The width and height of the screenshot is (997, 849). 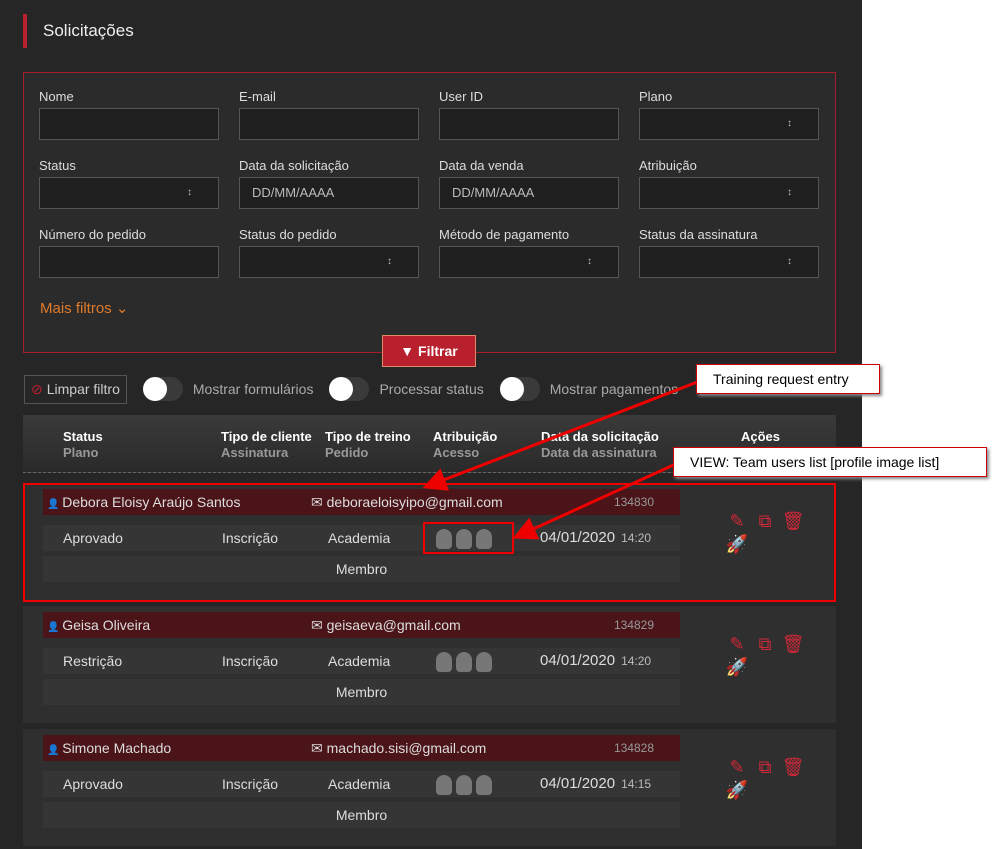 What do you see at coordinates (468, 538) in the screenshot?
I see `highlight-avatars` at bounding box center [468, 538].